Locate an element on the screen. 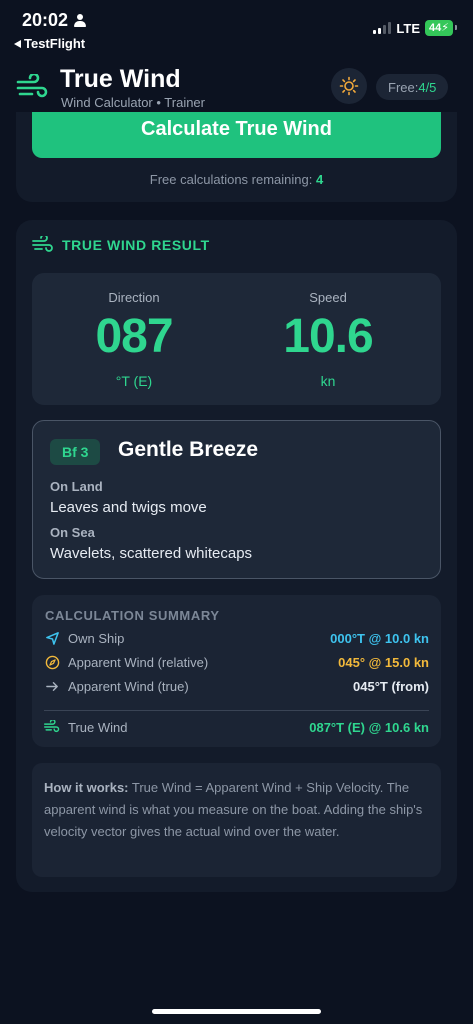  how-it-works-heading: How it works: is located at coordinates (86, 787).